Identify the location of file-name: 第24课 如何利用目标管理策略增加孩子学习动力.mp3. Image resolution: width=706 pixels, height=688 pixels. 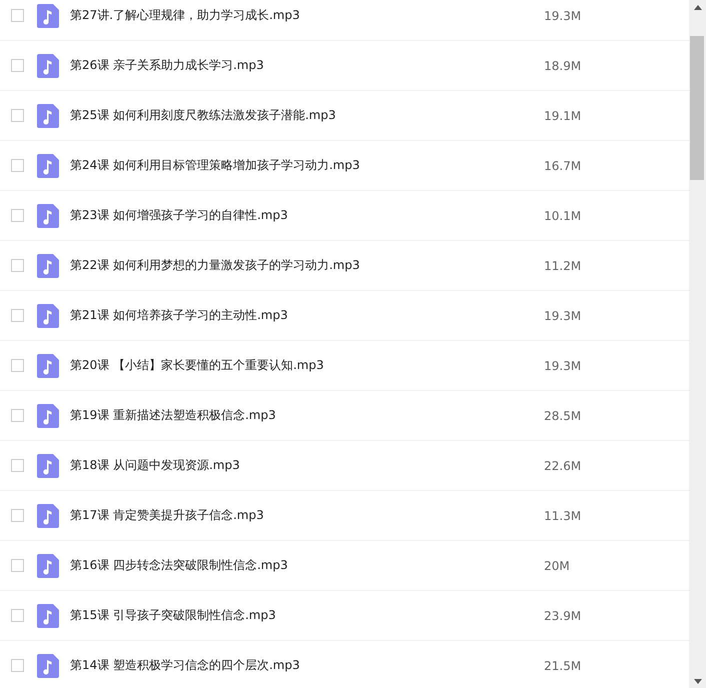
(305, 165).